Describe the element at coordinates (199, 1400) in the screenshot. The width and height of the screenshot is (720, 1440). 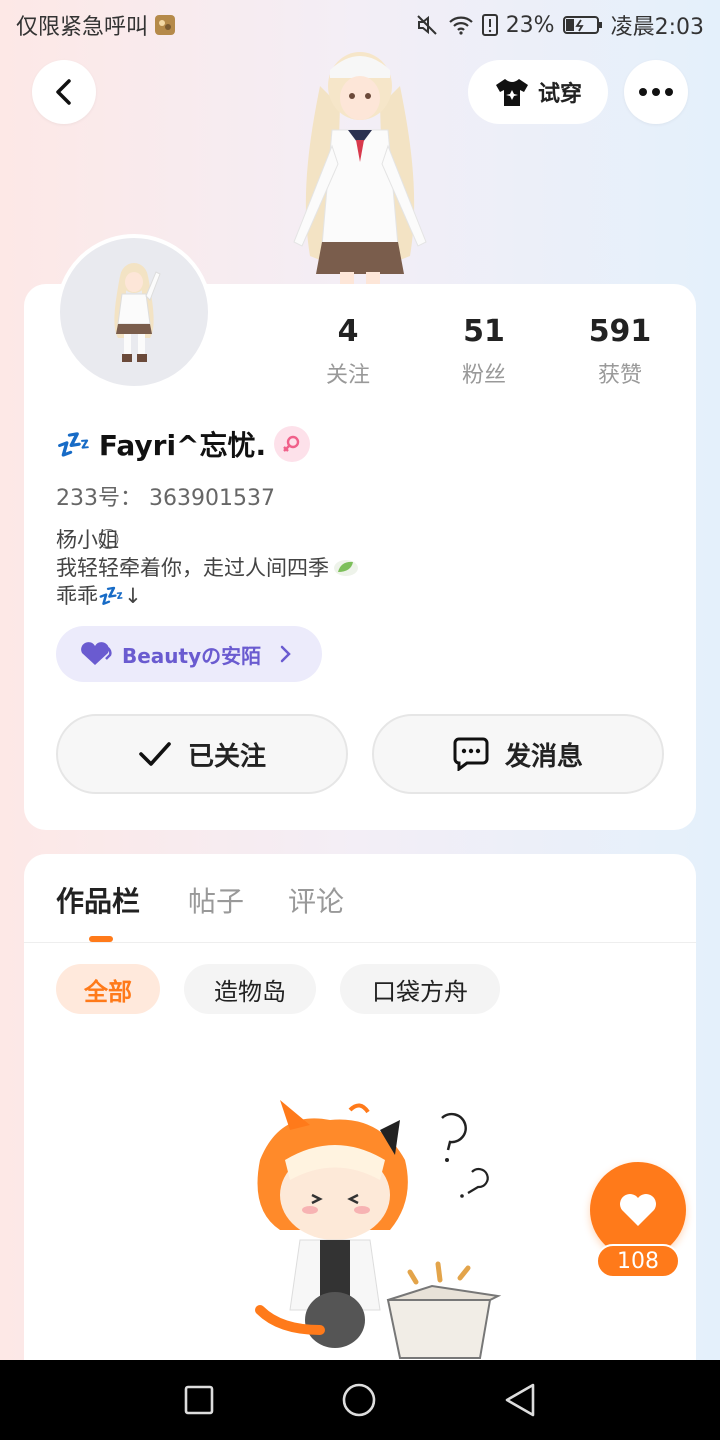
I see `recents-square-icon` at that location.